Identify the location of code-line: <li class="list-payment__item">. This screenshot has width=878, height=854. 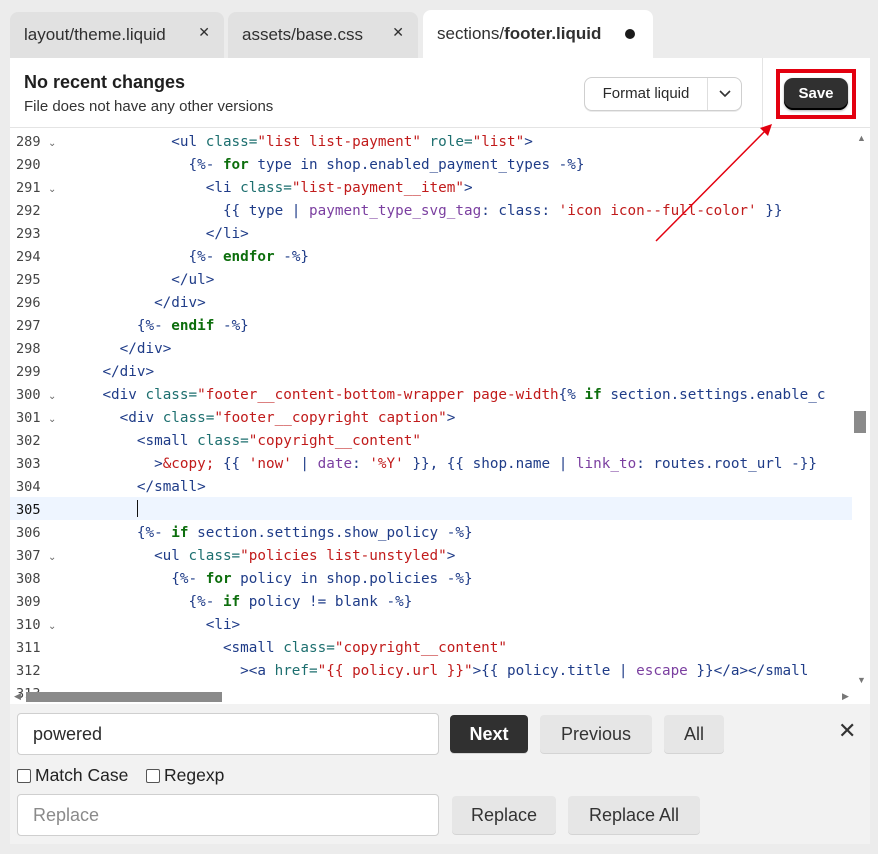
(270, 188).